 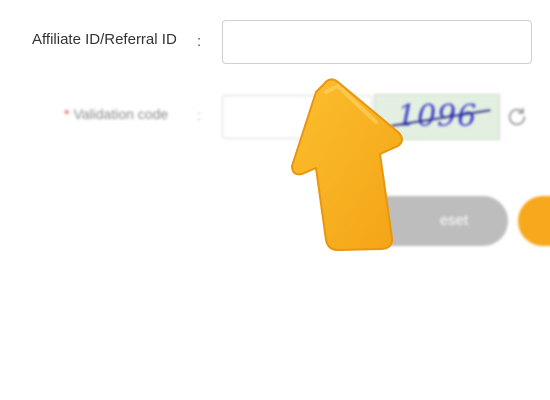 I want to click on submit-button, so click(x=534, y=221).